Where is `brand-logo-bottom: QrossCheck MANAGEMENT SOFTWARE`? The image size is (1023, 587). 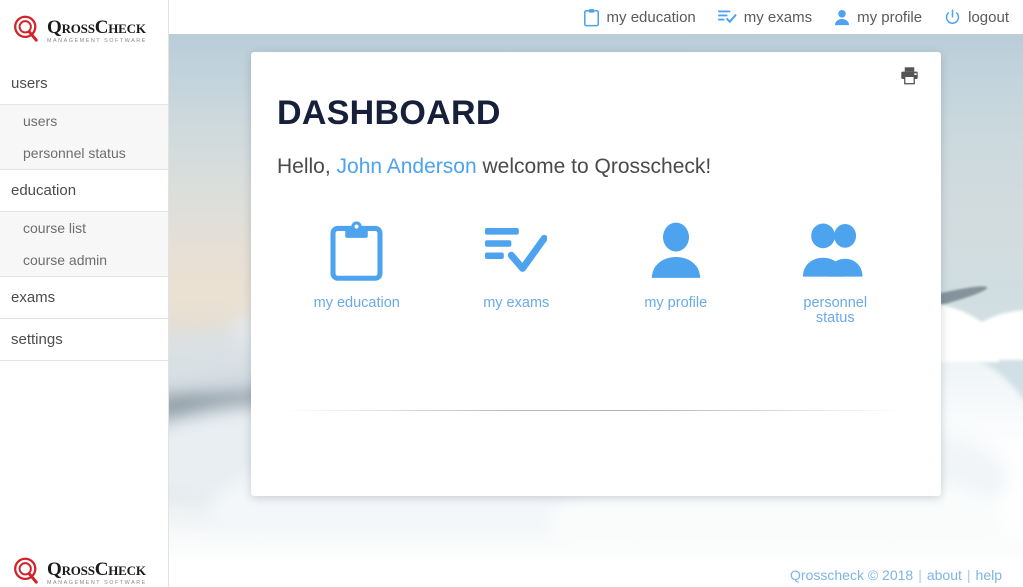
brand-logo-bottom: QrossCheck MANAGEMENT SOFTWARE is located at coordinates (84, 571).